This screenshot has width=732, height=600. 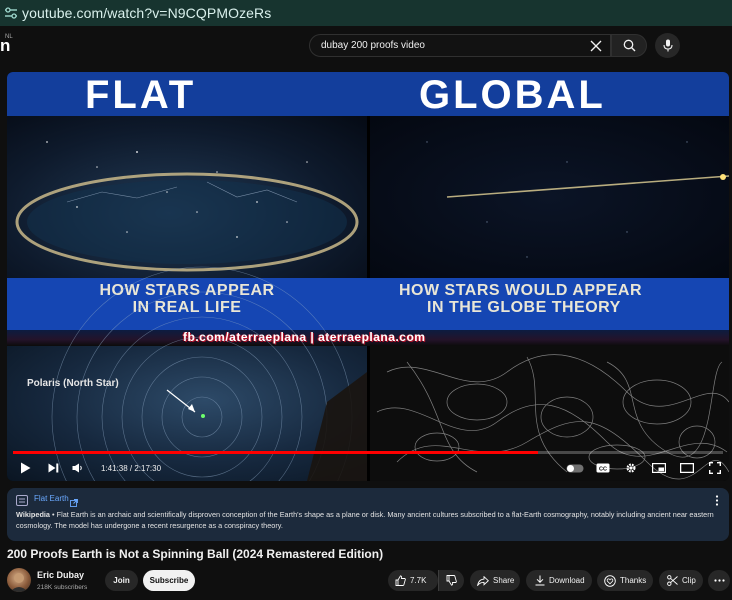 I want to click on search-input: dubay 200 proofs video, so click(x=460, y=45).